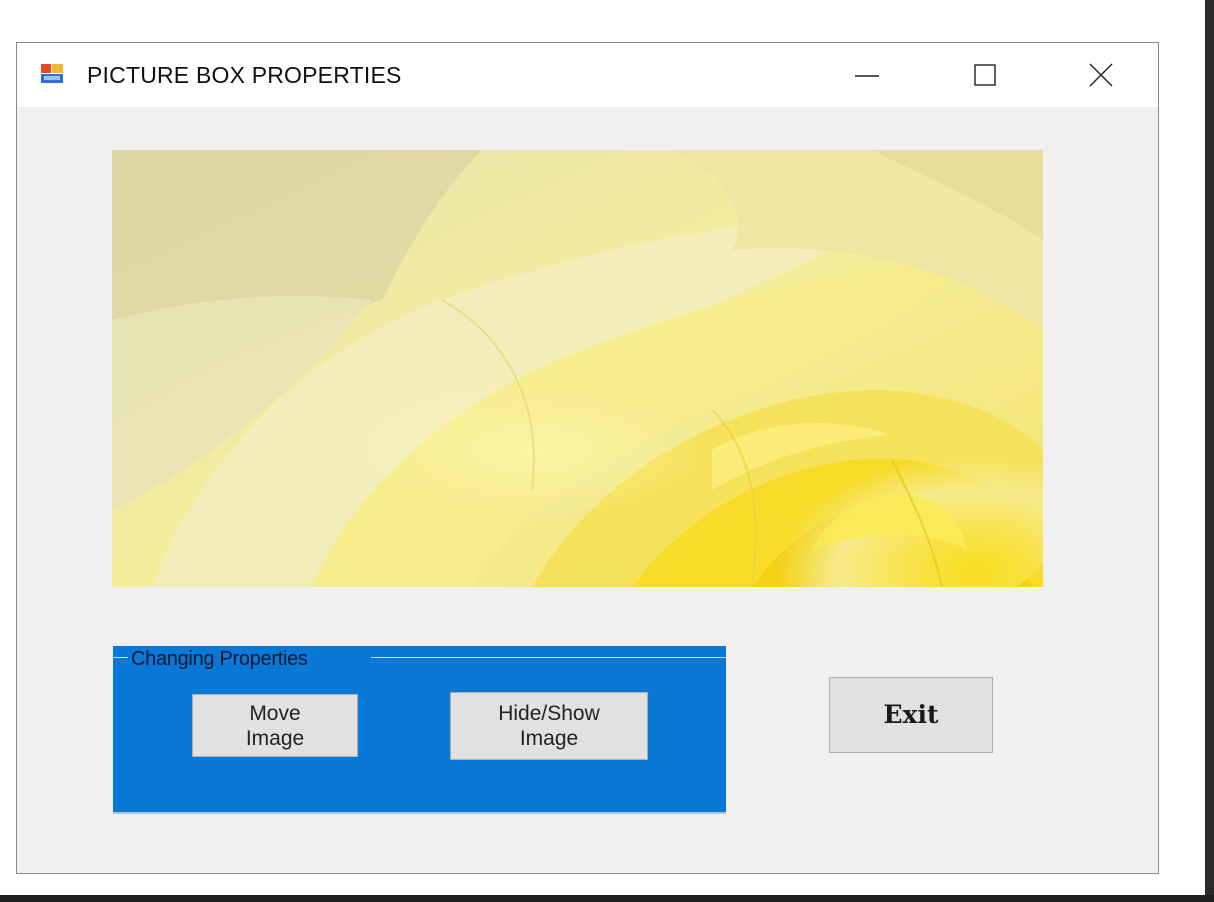 The width and height of the screenshot is (1214, 902). What do you see at coordinates (275, 713) in the screenshot?
I see `move-image-label-line1: Move` at bounding box center [275, 713].